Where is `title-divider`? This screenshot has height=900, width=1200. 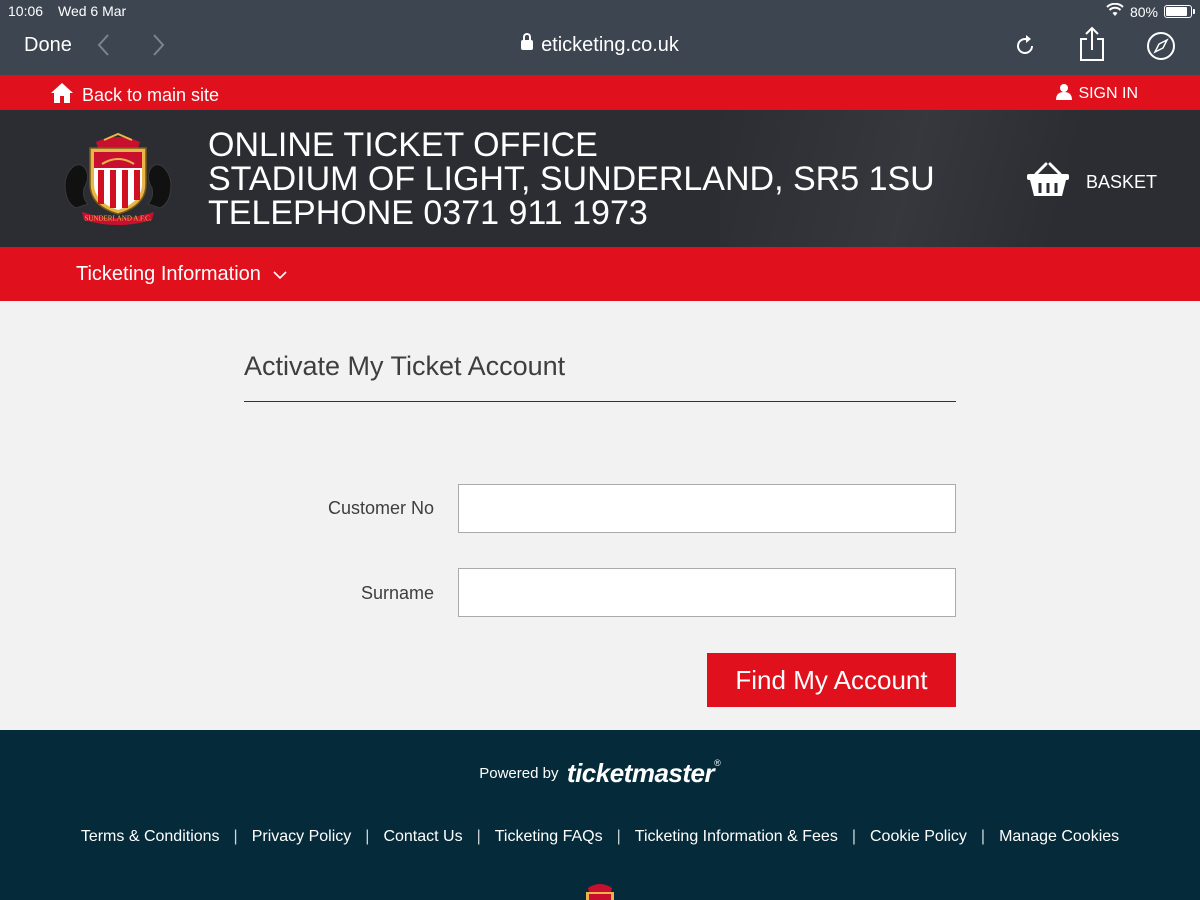
title-divider is located at coordinates (600, 401).